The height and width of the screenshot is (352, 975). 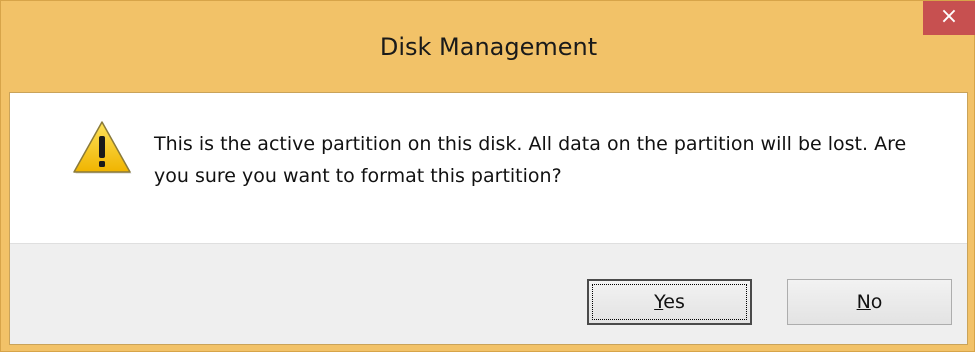 I want to click on yes-mnemonic: Y, so click(x=659, y=302).